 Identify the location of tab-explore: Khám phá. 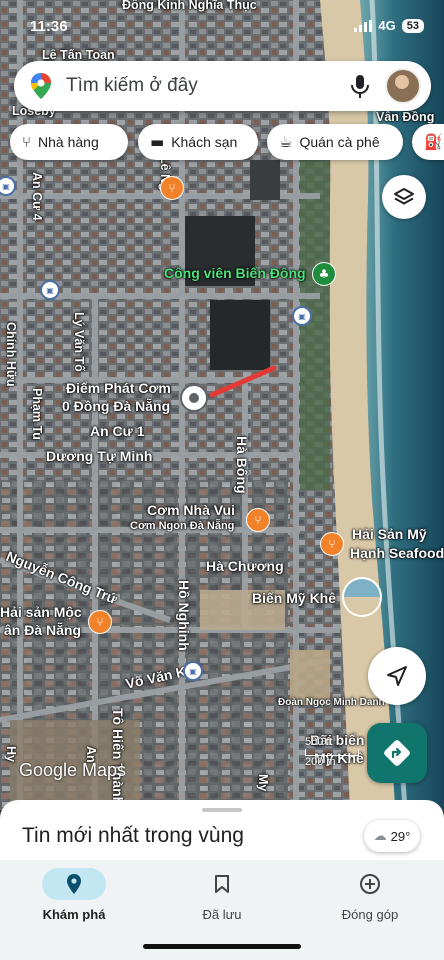
(74, 895).